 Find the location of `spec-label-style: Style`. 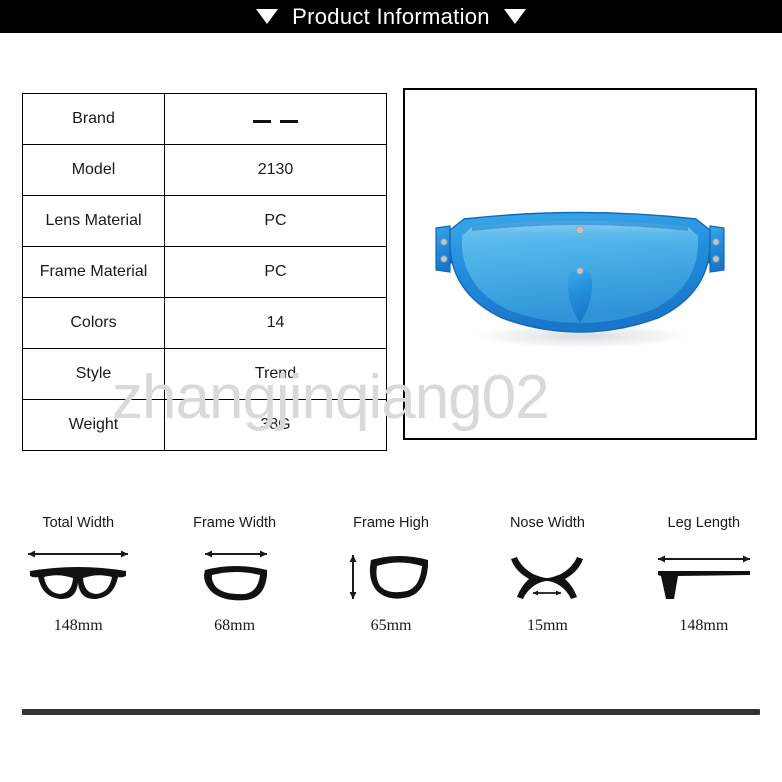

spec-label-style: Style is located at coordinates (93, 374).